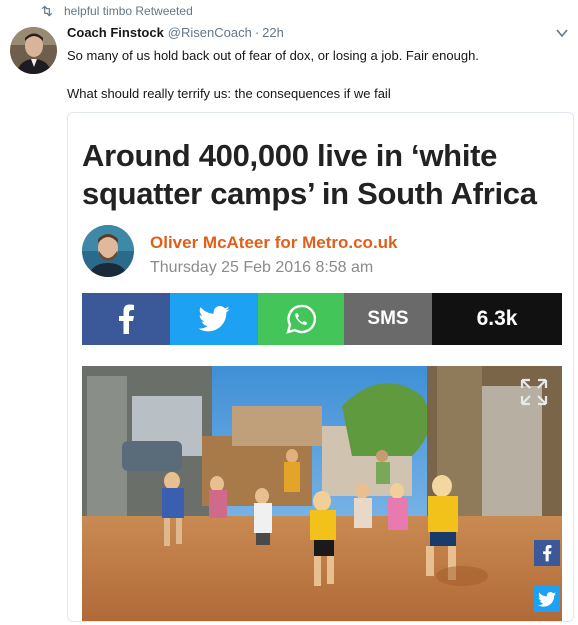 The height and width of the screenshot is (625, 578). I want to click on side-facebook-button, so click(547, 553).